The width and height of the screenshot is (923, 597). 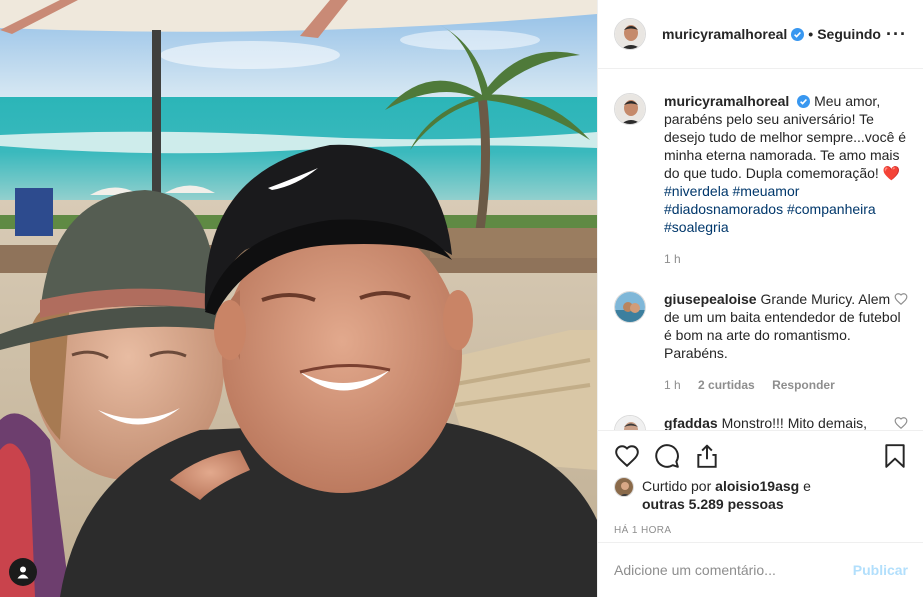 I want to click on hashtag-companheira: #companheira, so click(x=831, y=209).